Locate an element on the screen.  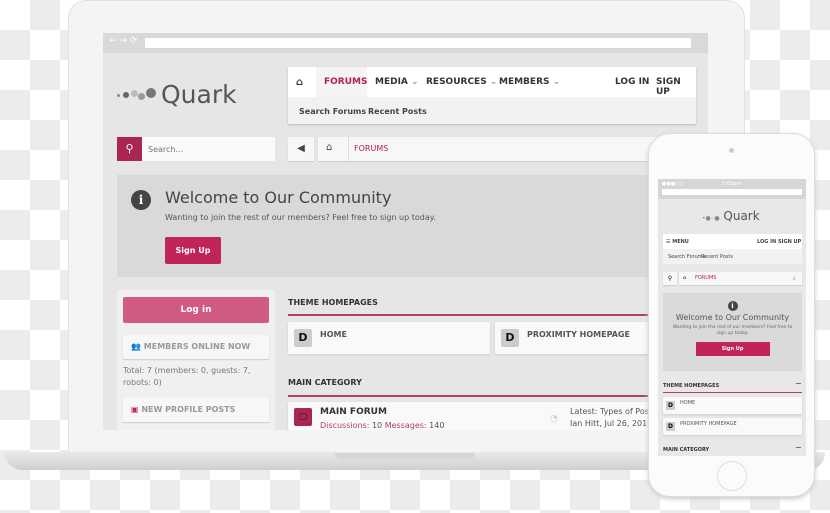
latest-post: Latest: Types of Post is located at coordinates (611, 411).